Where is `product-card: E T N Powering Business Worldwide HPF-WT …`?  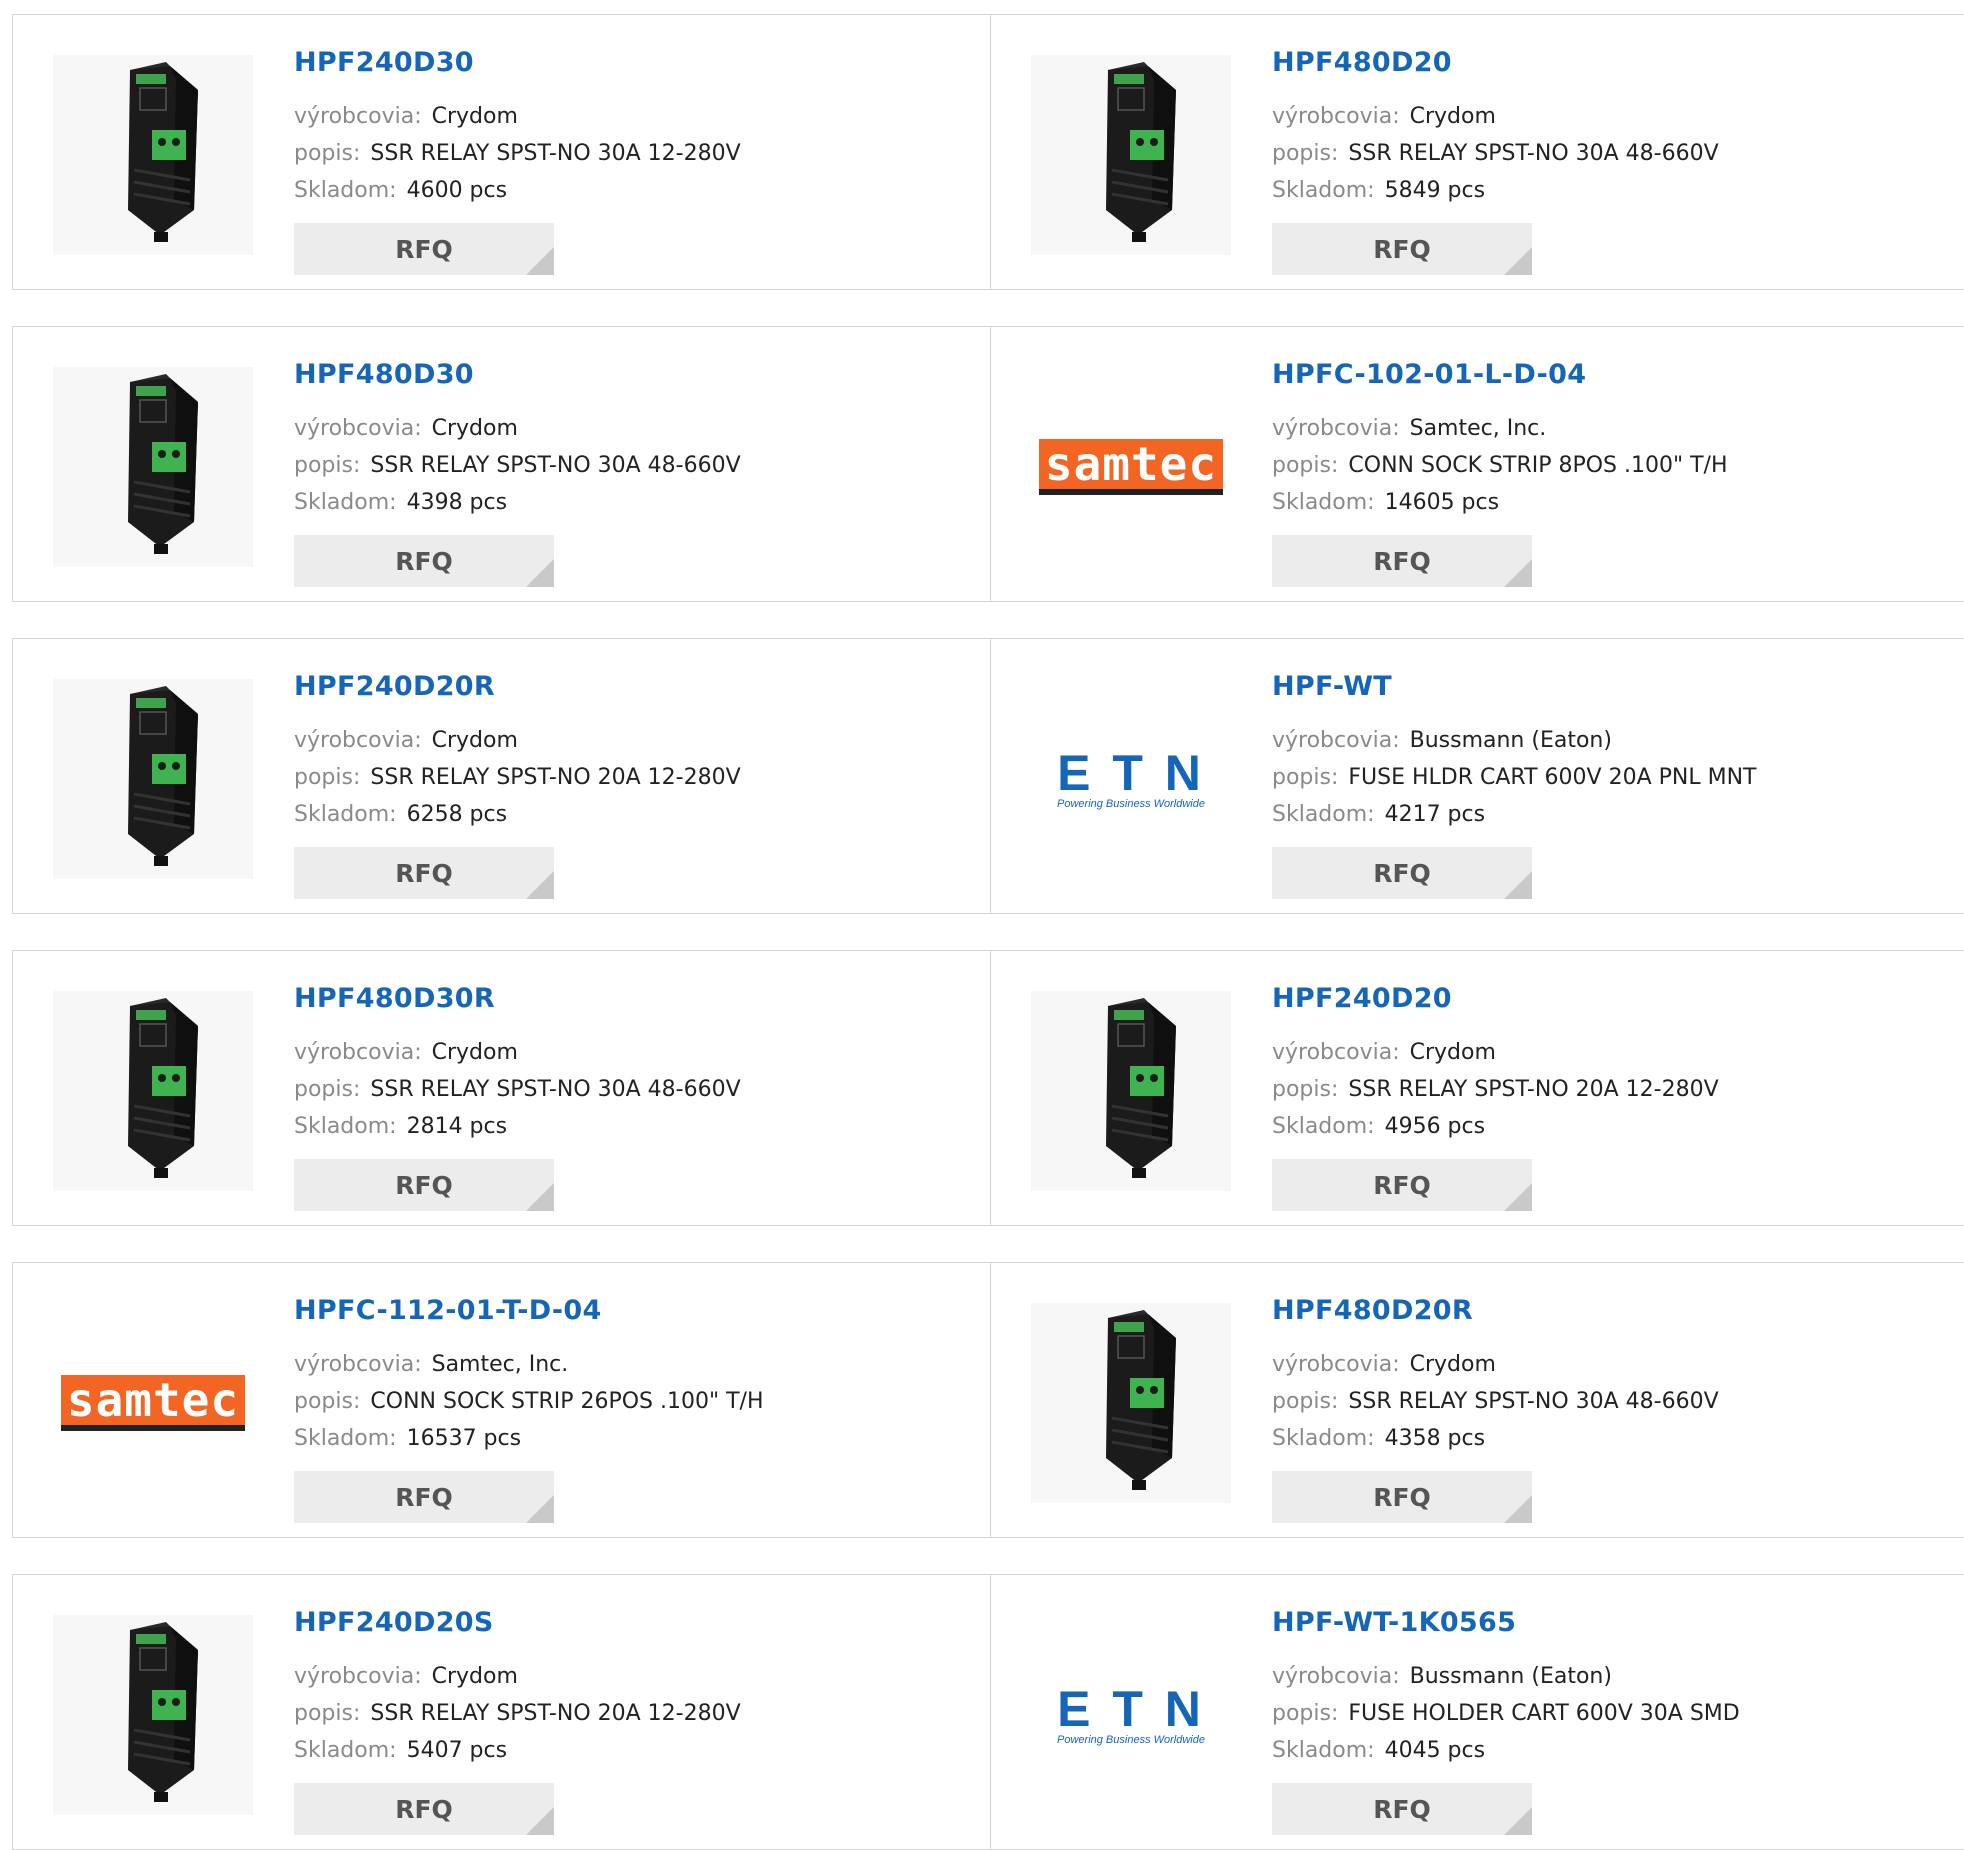
product-card: E T N Powering Business Worldwide HPF-WT … is located at coordinates (1477, 776).